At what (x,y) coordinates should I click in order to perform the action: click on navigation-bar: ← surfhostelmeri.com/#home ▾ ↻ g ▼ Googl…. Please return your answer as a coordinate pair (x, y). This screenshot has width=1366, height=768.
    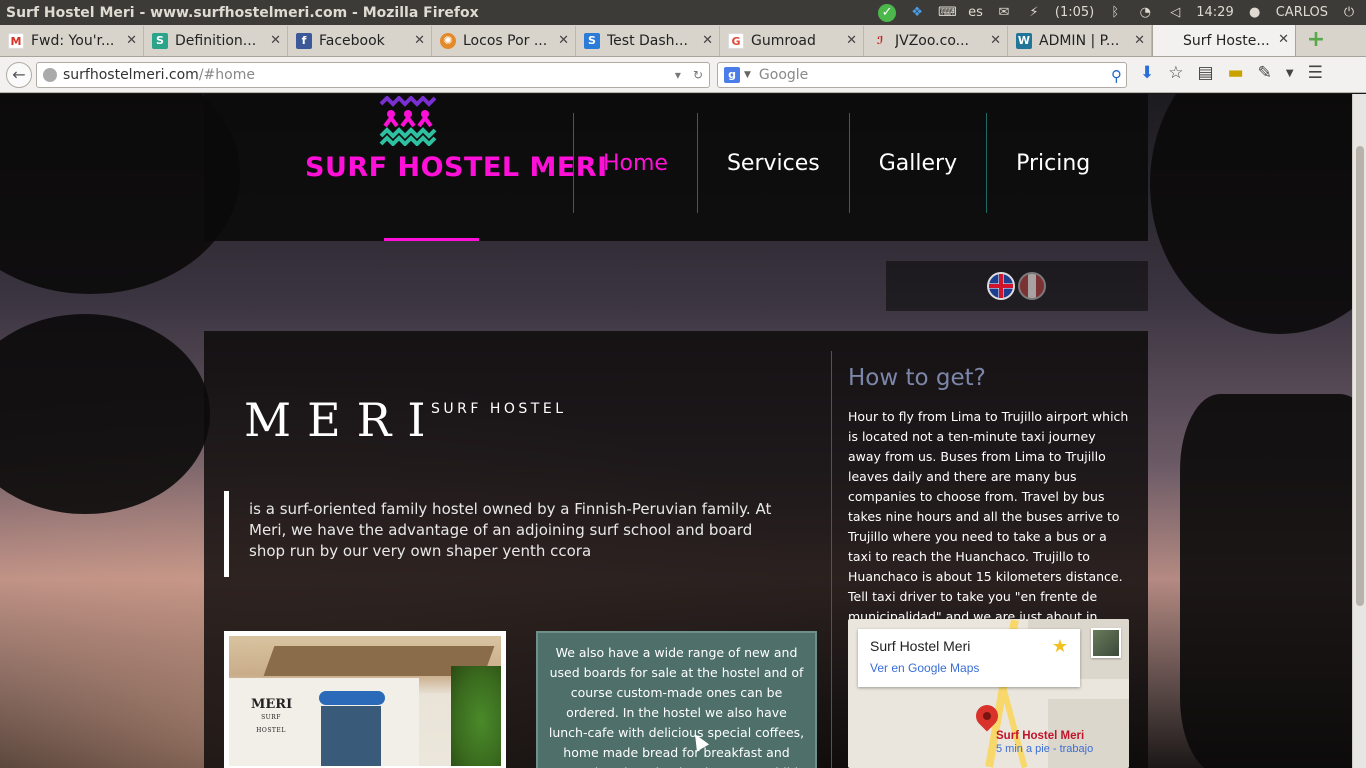
    Looking at the image, I should click on (683, 75).